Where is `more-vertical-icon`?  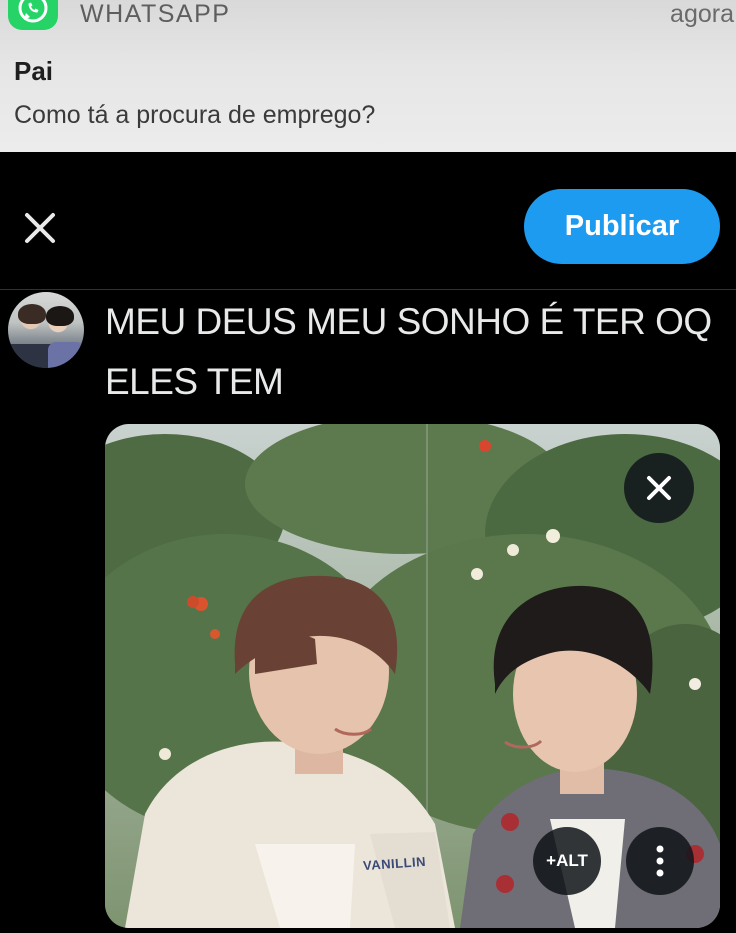
more-vertical-icon is located at coordinates (660, 861).